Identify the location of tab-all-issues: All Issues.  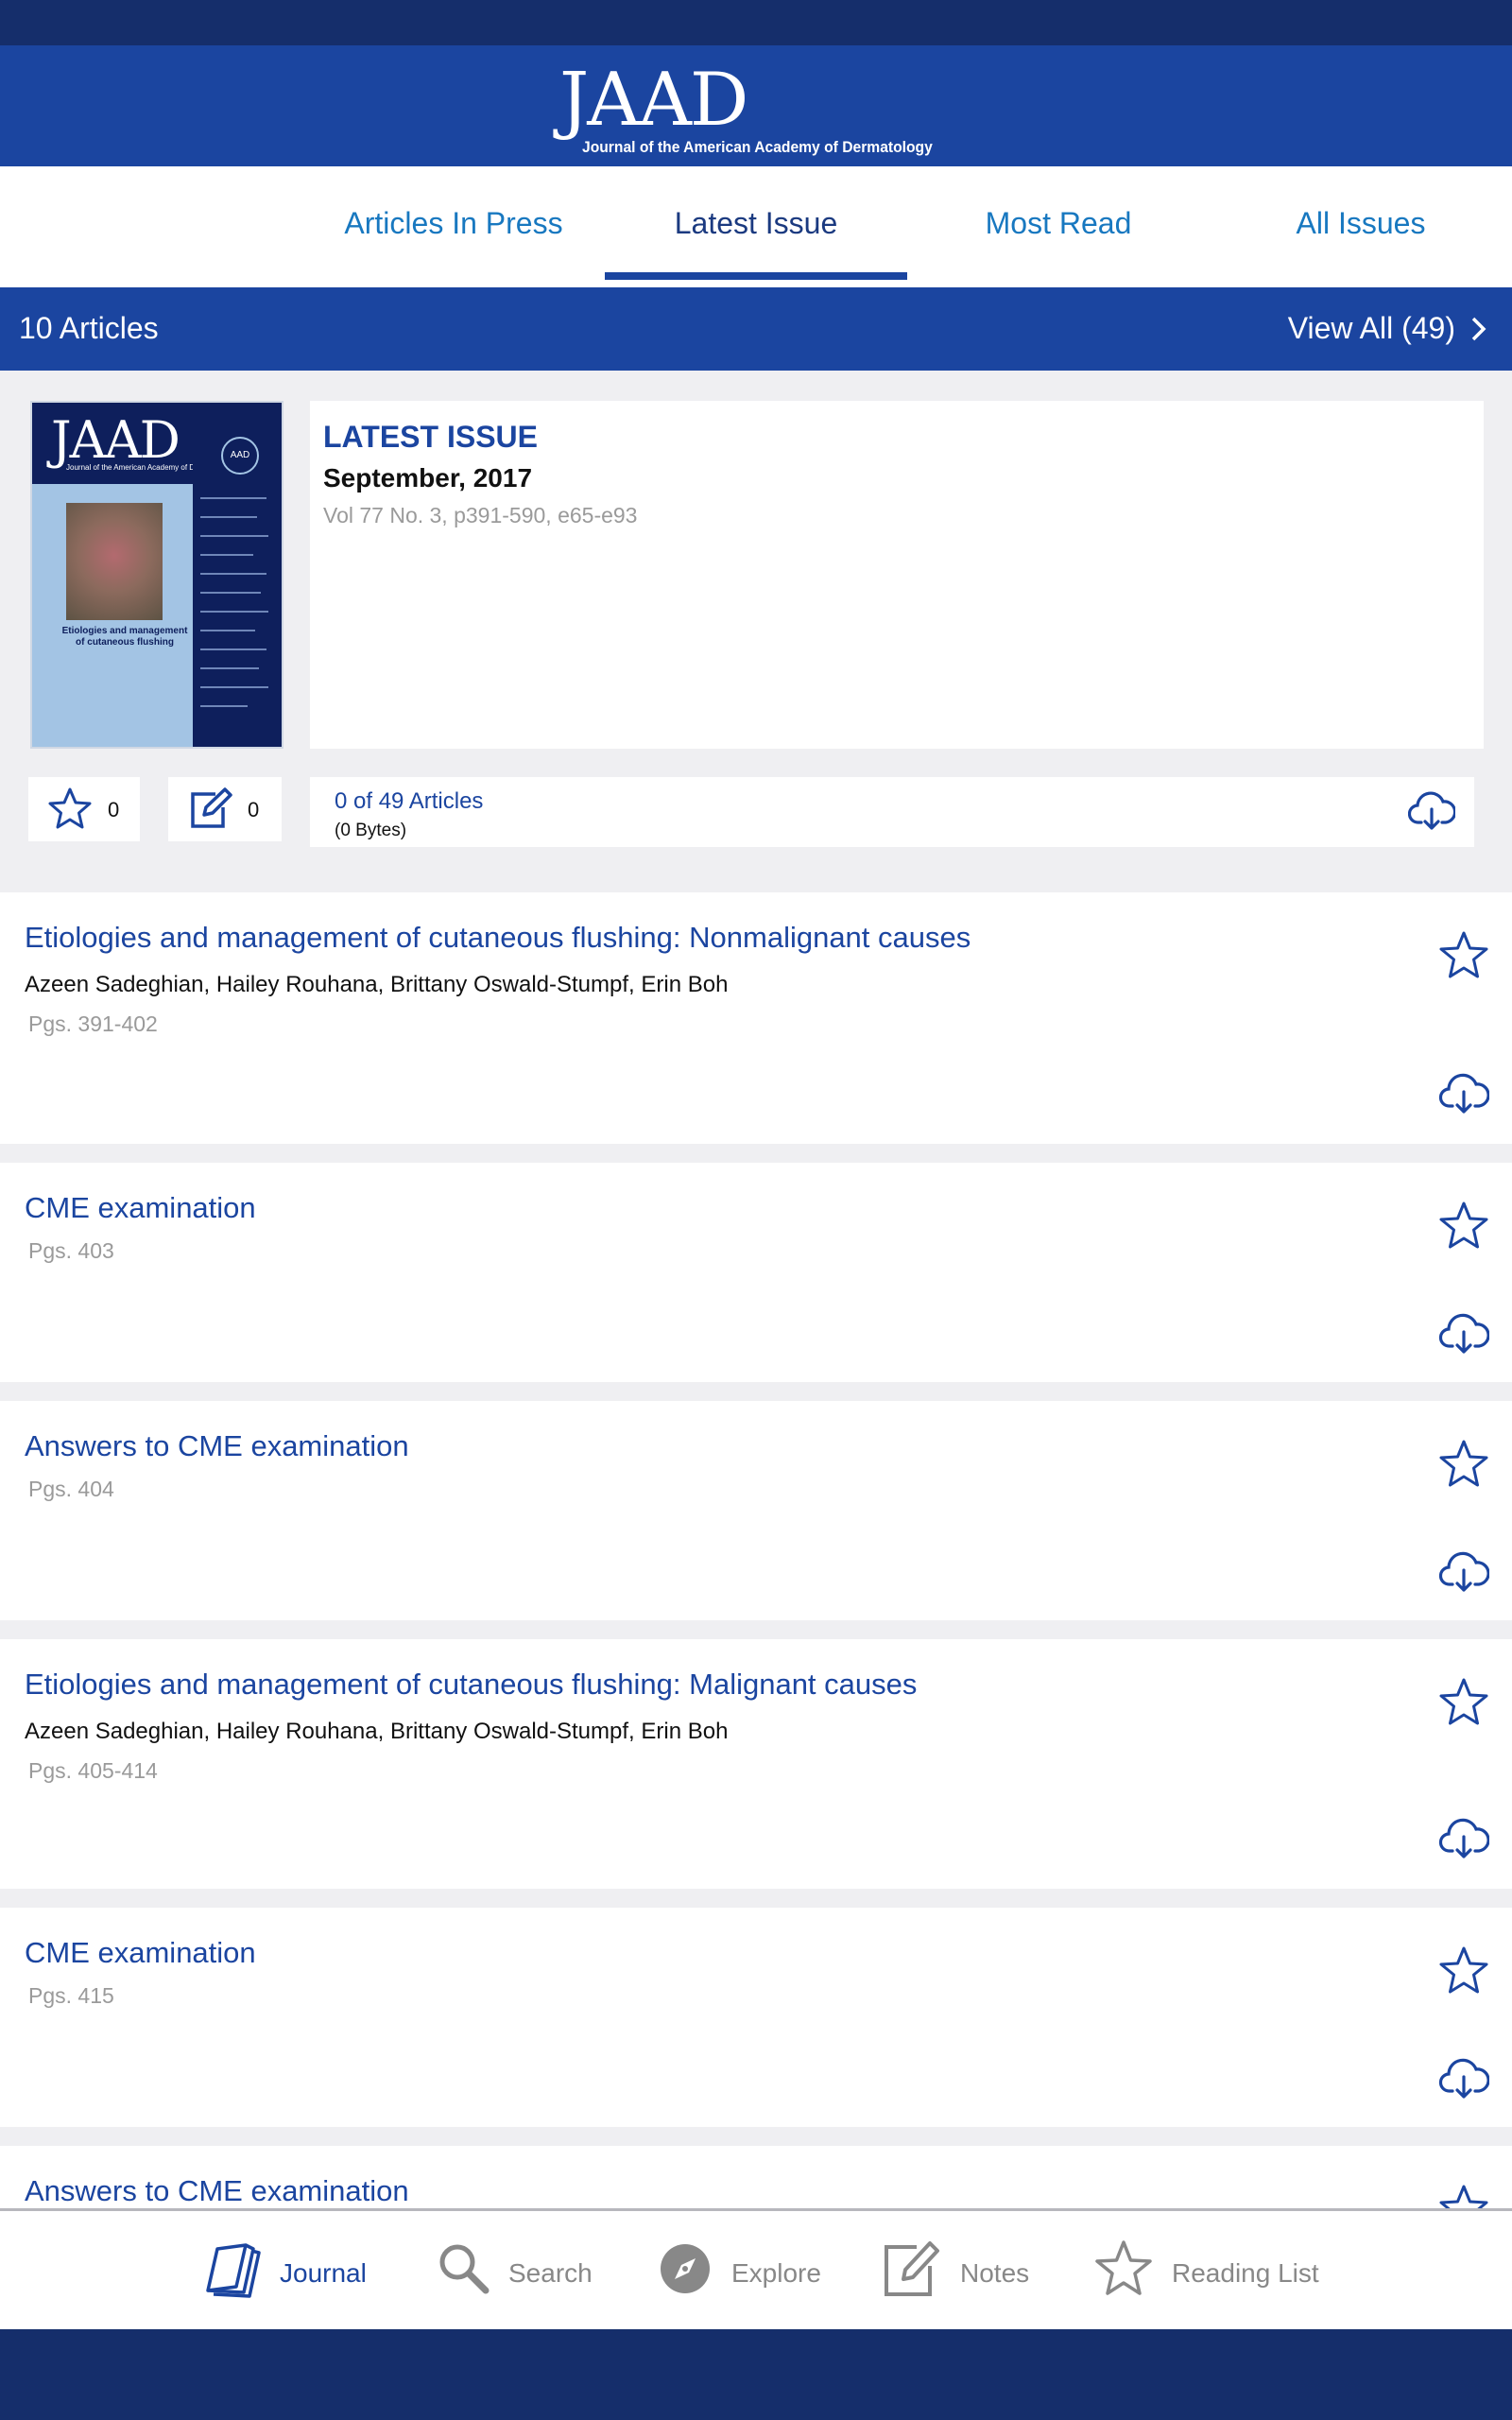
(1361, 226).